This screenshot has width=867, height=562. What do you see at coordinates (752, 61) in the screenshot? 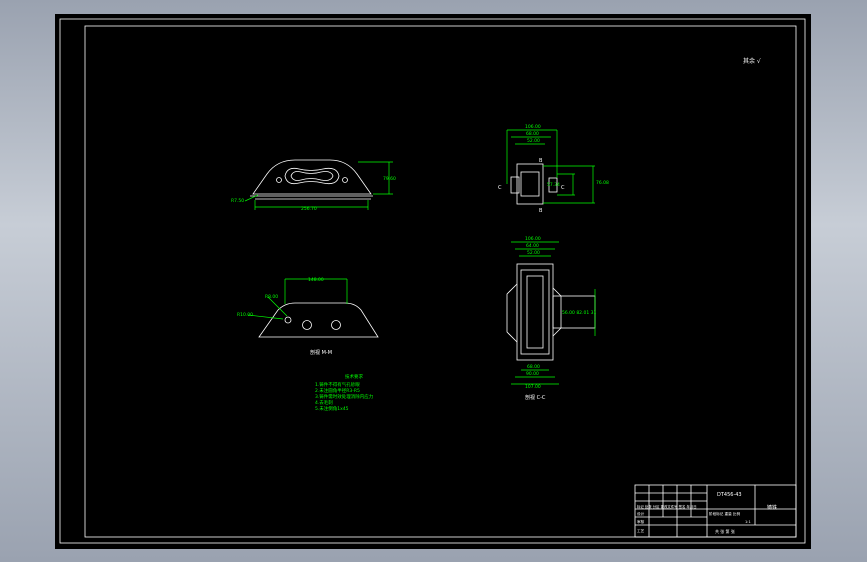
I see `roughness-note: 其余 √` at bounding box center [752, 61].